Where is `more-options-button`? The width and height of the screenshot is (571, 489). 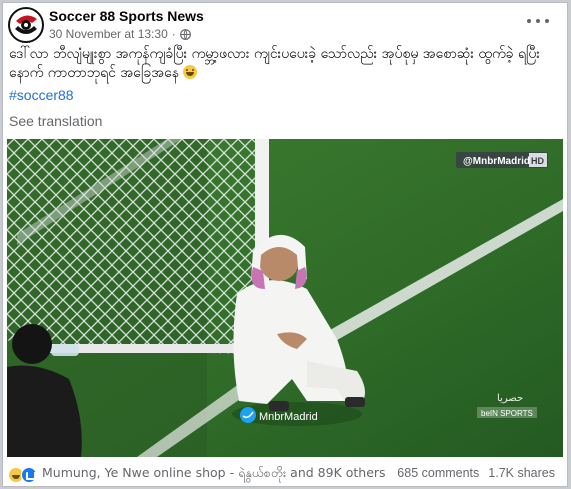
more-options-button is located at coordinates (538, 21).